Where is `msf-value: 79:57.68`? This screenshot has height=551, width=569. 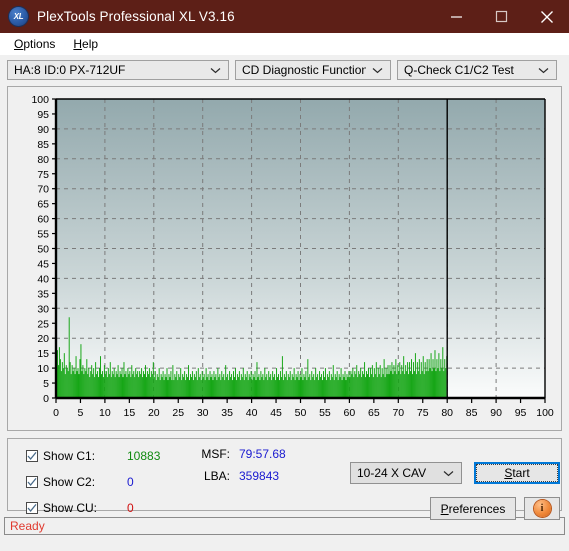
msf-value: 79:57.68 is located at coordinates (262, 454).